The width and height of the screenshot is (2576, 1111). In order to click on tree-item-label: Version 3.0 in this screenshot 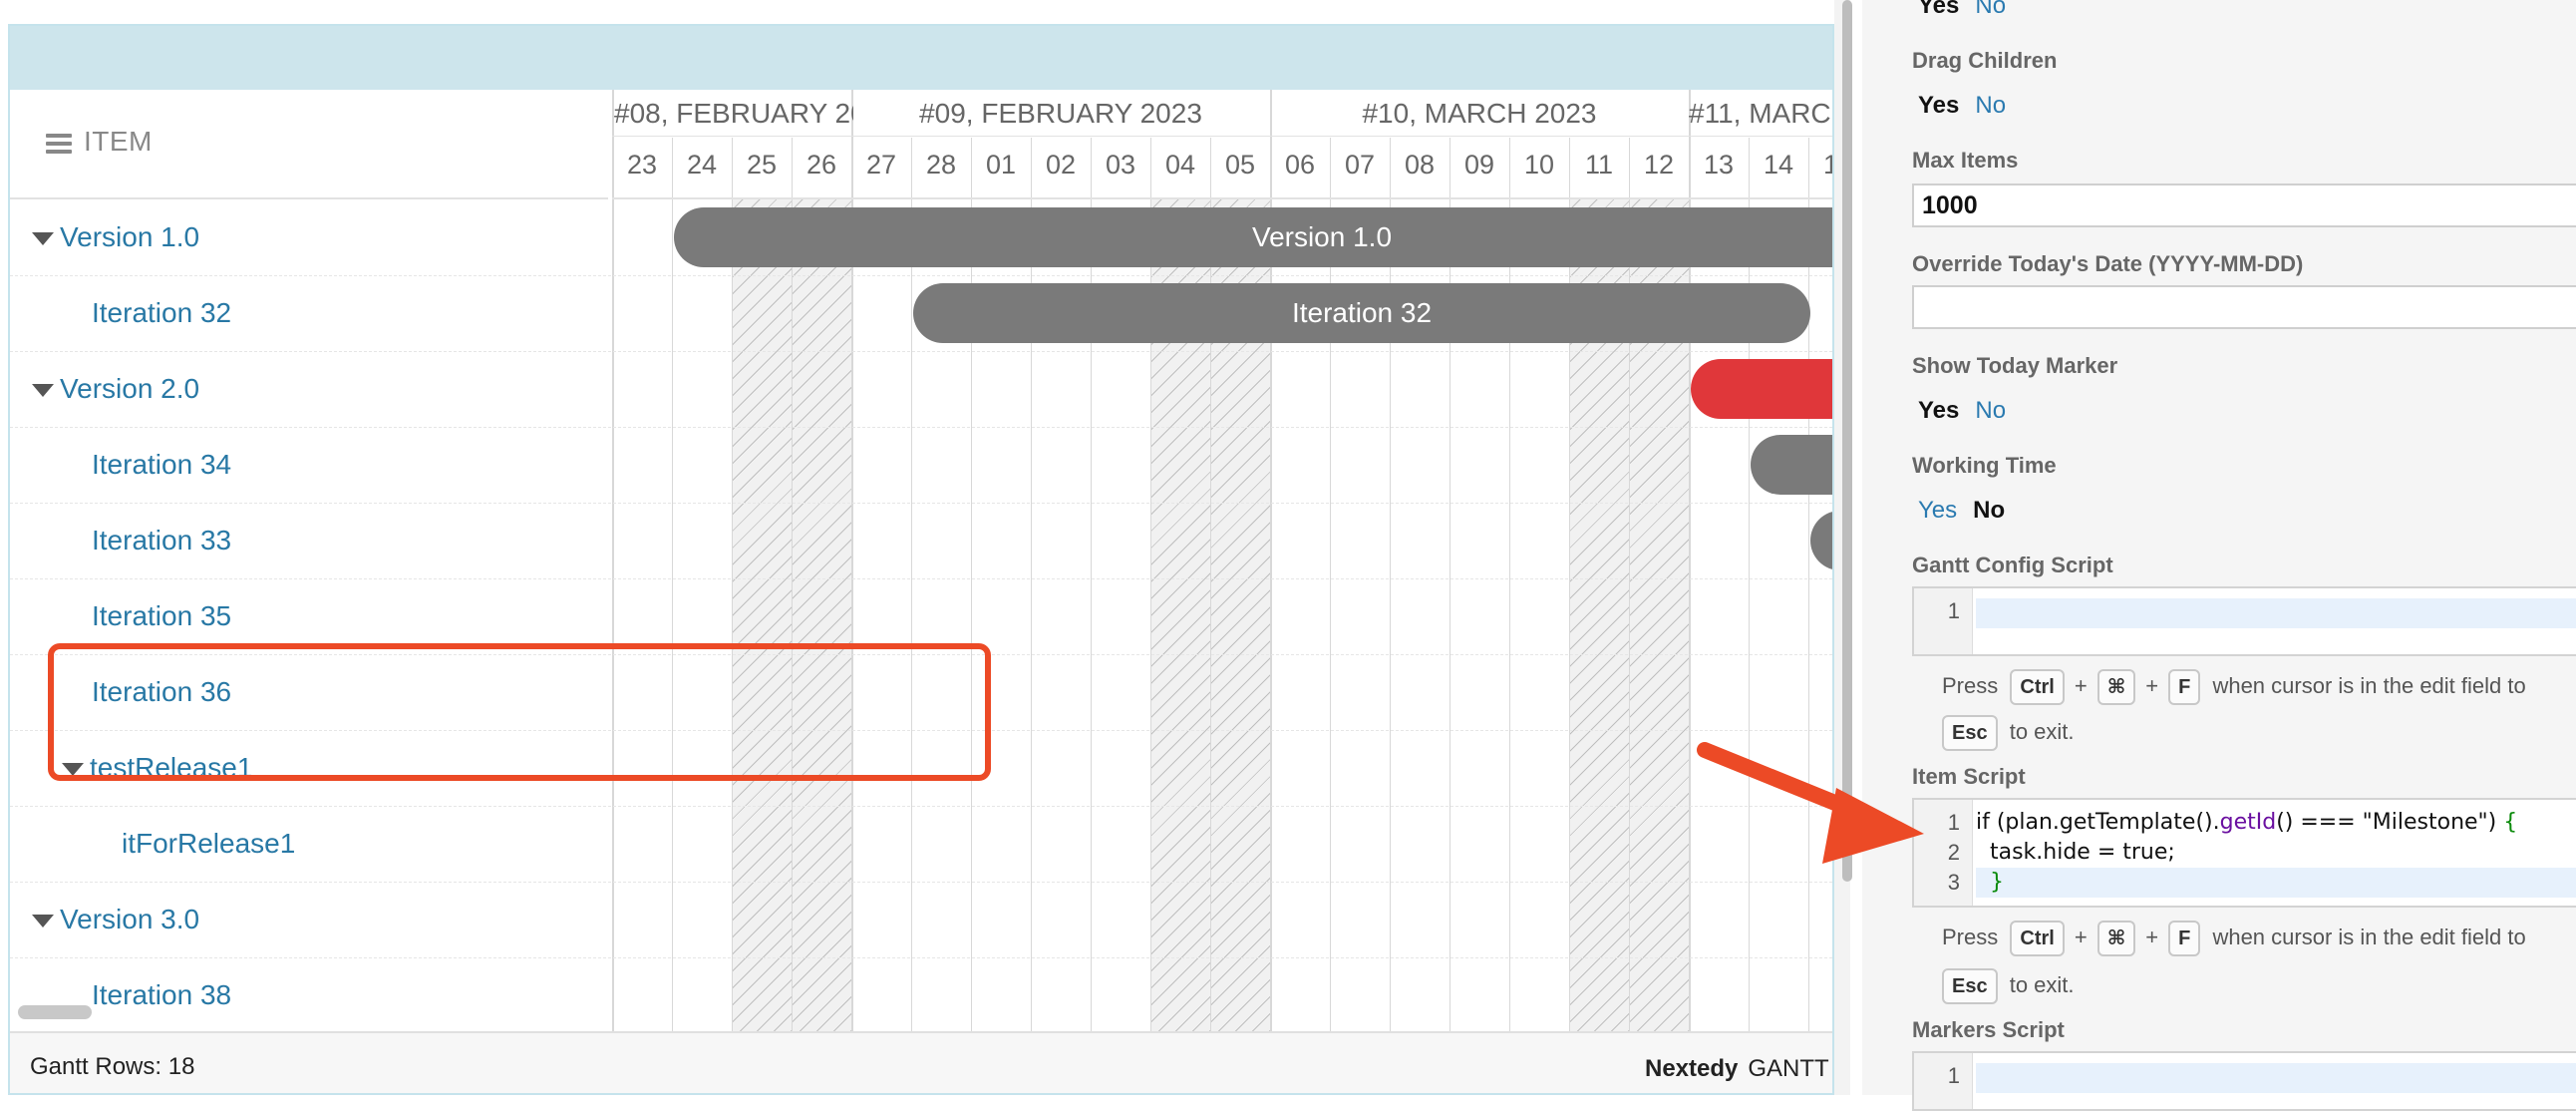, I will do `click(129, 919)`.